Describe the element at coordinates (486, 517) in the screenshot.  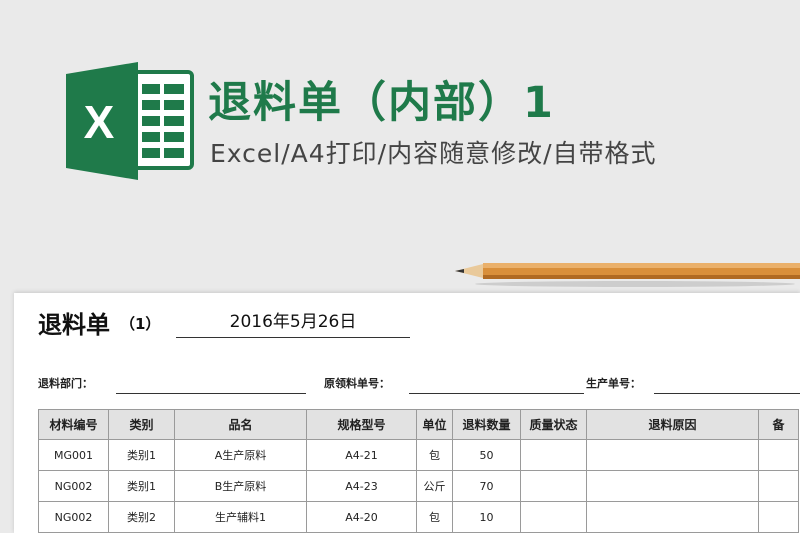
I see `cell-quantity: 10` at that location.